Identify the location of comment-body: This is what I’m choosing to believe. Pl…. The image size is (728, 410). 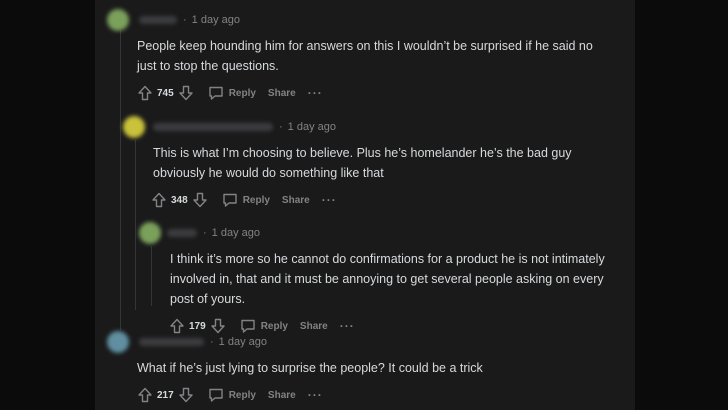
(362, 163).